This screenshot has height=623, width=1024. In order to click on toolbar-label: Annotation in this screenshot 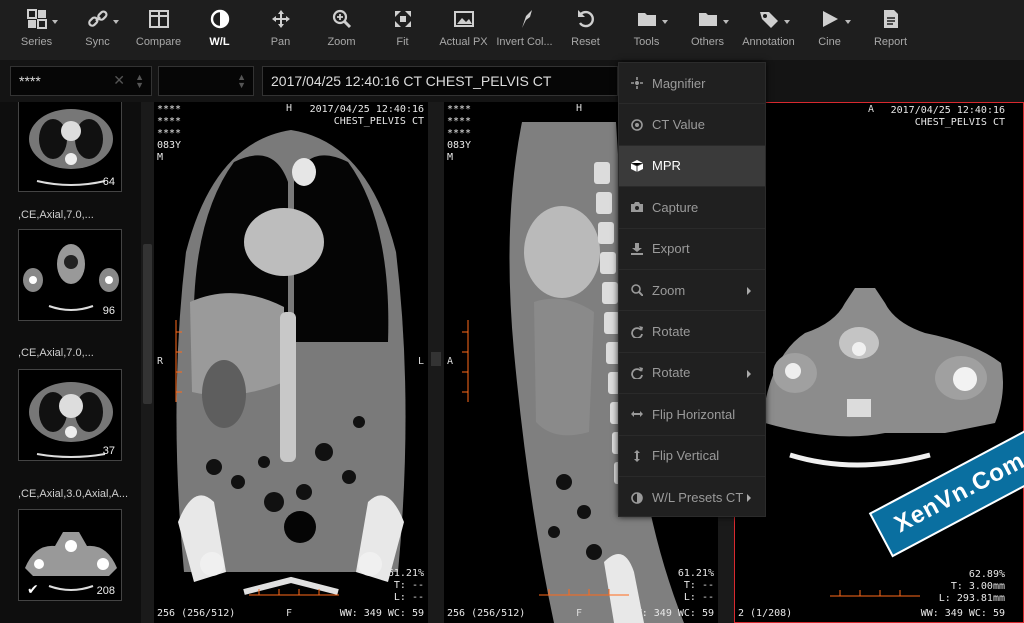, I will do `click(768, 42)`.